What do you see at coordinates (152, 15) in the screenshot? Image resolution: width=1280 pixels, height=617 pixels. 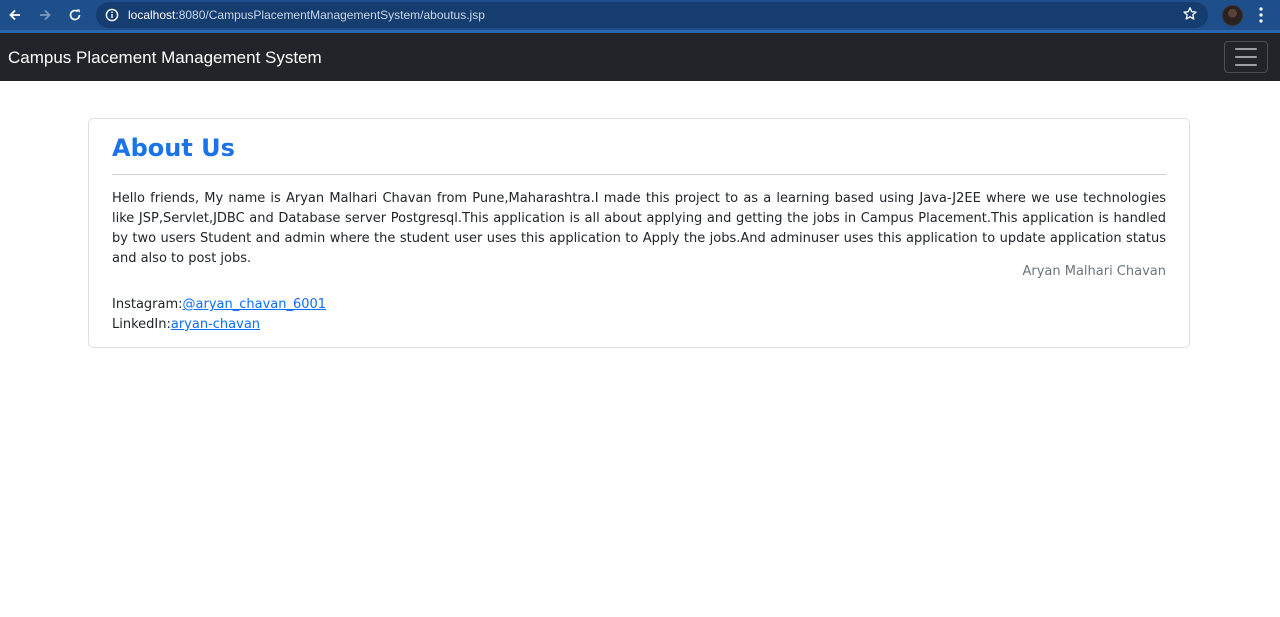 I see `url-host: localhost` at bounding box center [152, 15].